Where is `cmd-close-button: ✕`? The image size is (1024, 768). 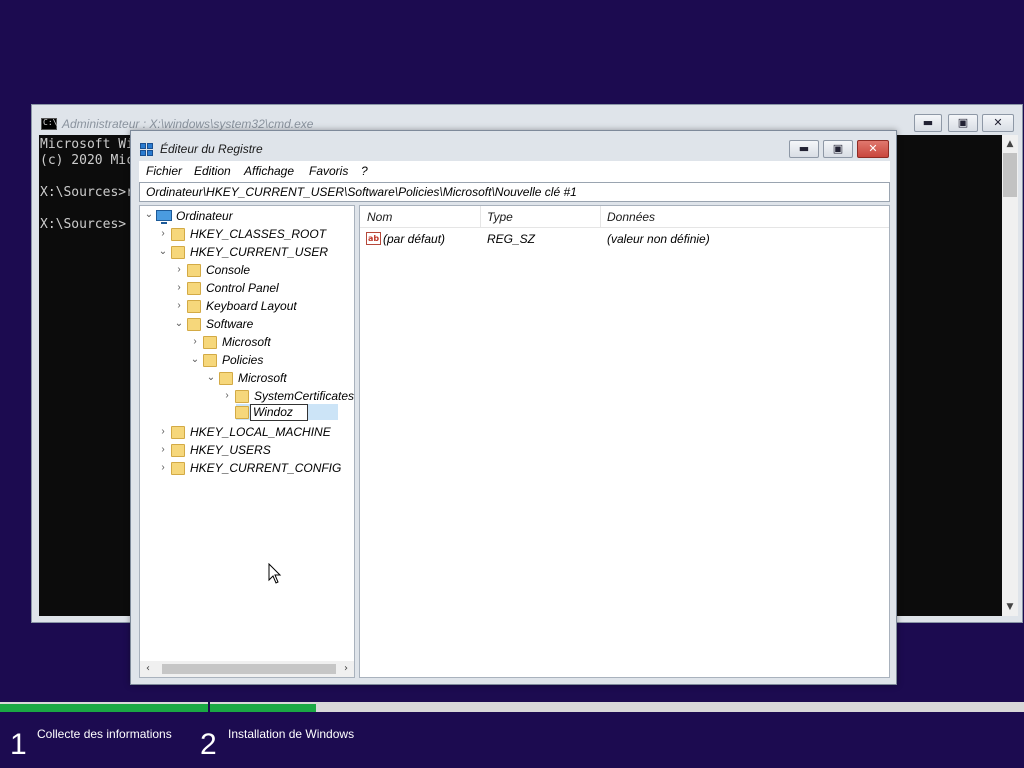
cmd-close-button: ✕ is located at coordinates (998, 123).